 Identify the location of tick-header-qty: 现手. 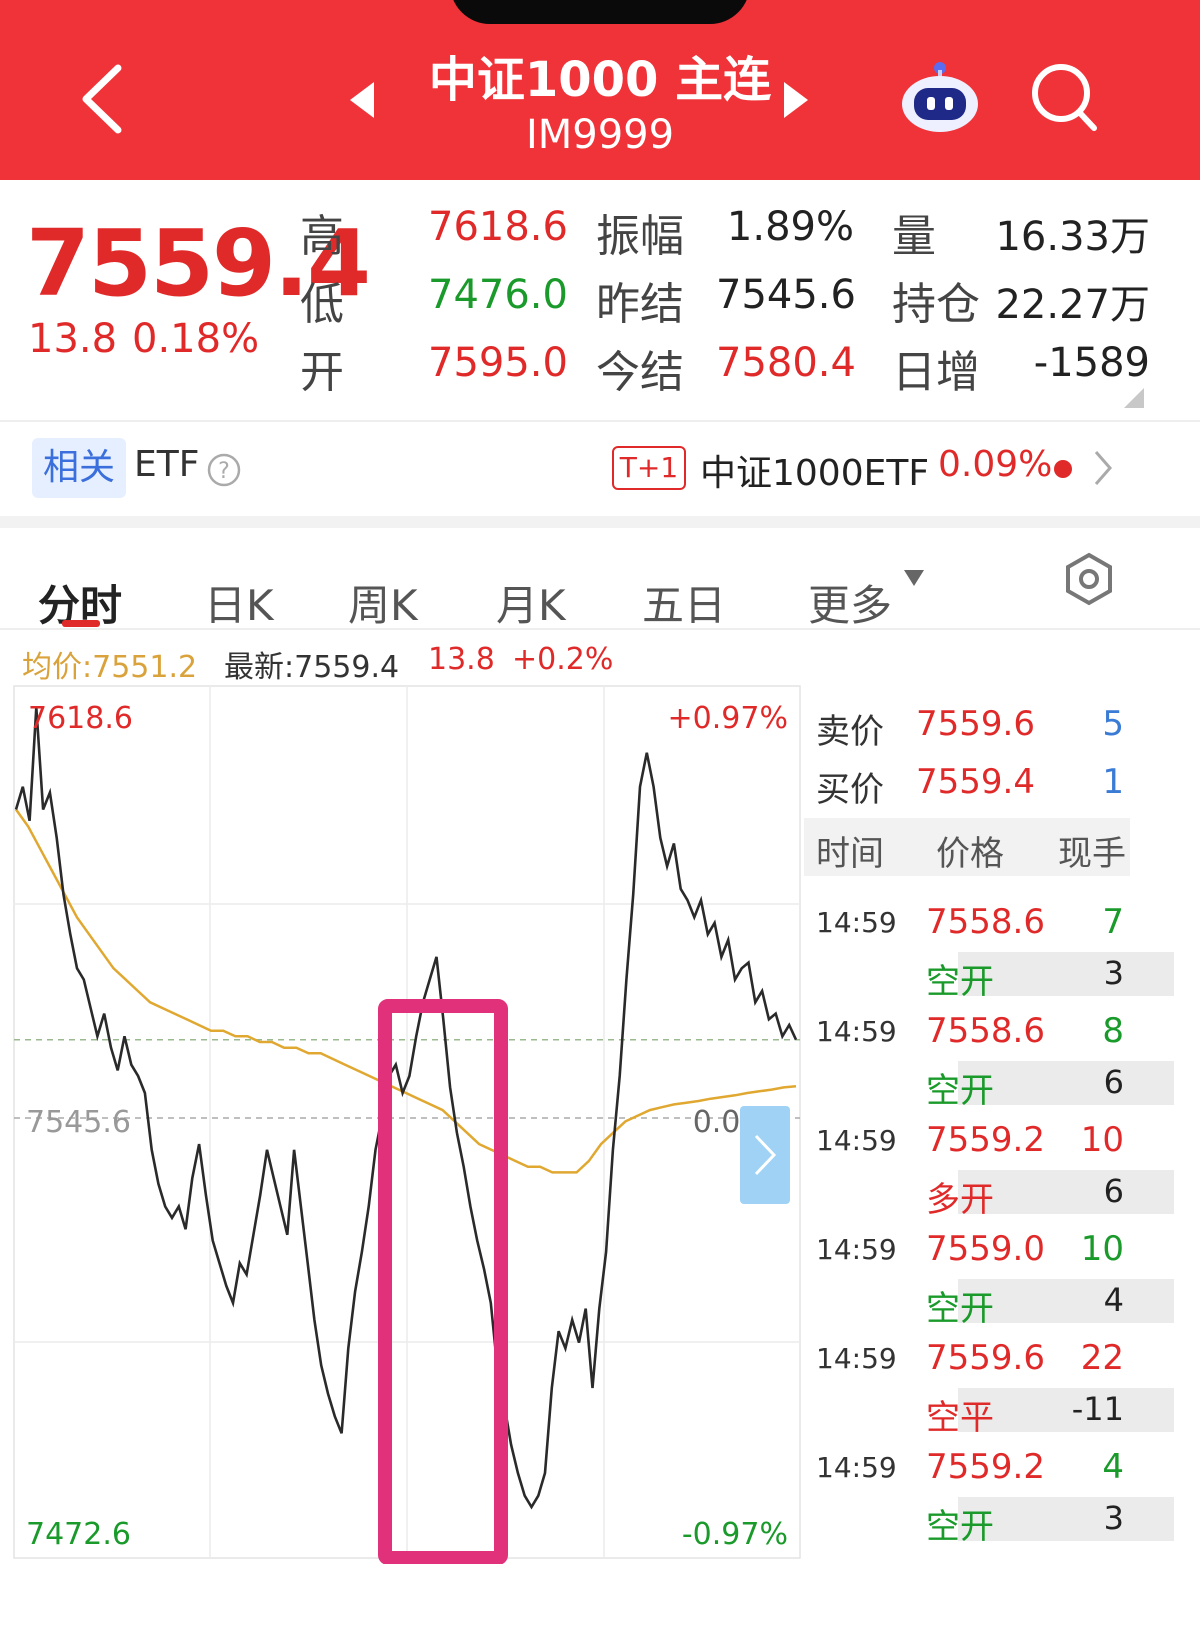
(1092, 854).